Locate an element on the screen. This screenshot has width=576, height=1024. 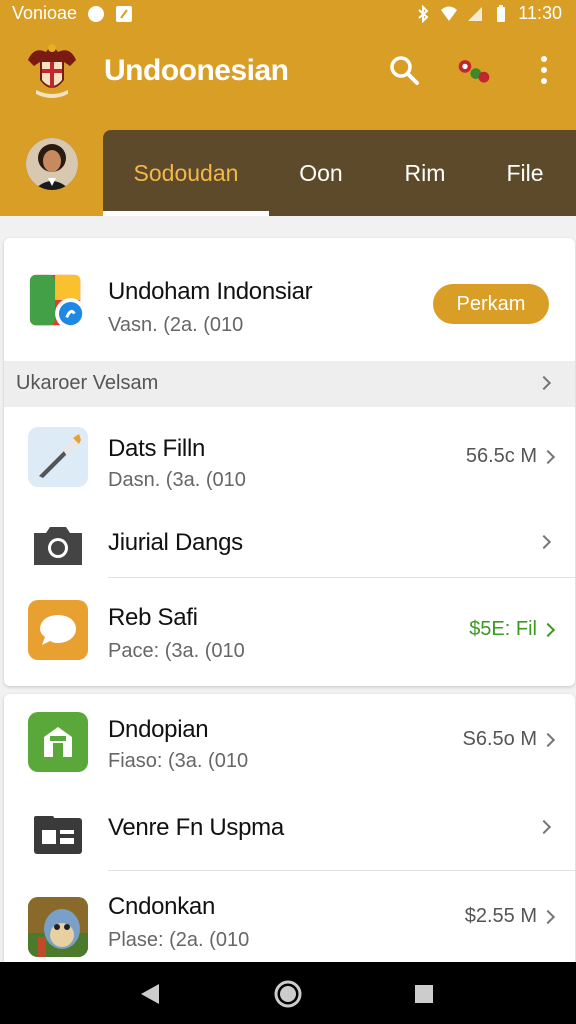
list-item: Dndopian Fiaso: (3a. (010 S6.5o M is located at coordinates (289, 744).